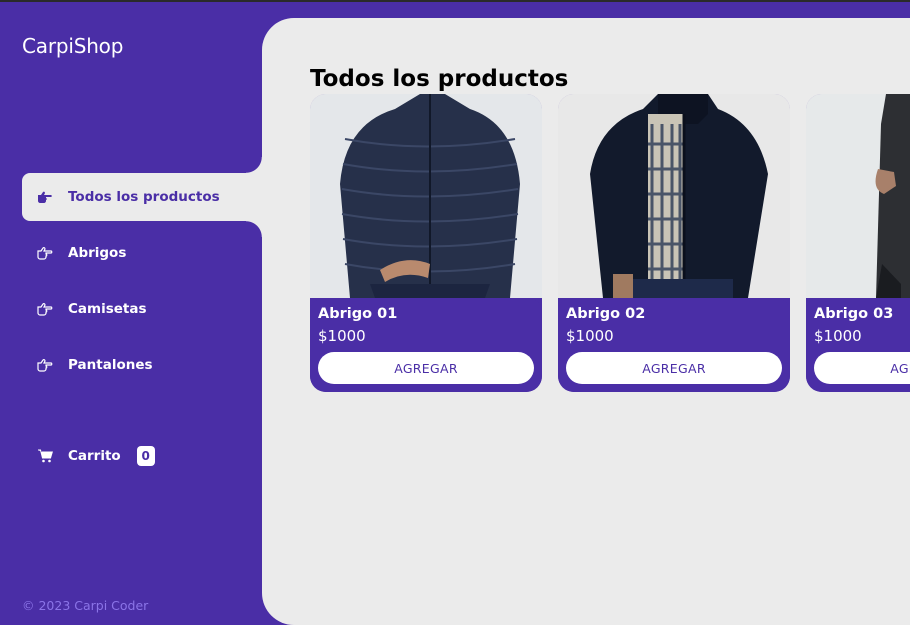  I want to click on product-name: Abrigo 01, so click(358, 314).